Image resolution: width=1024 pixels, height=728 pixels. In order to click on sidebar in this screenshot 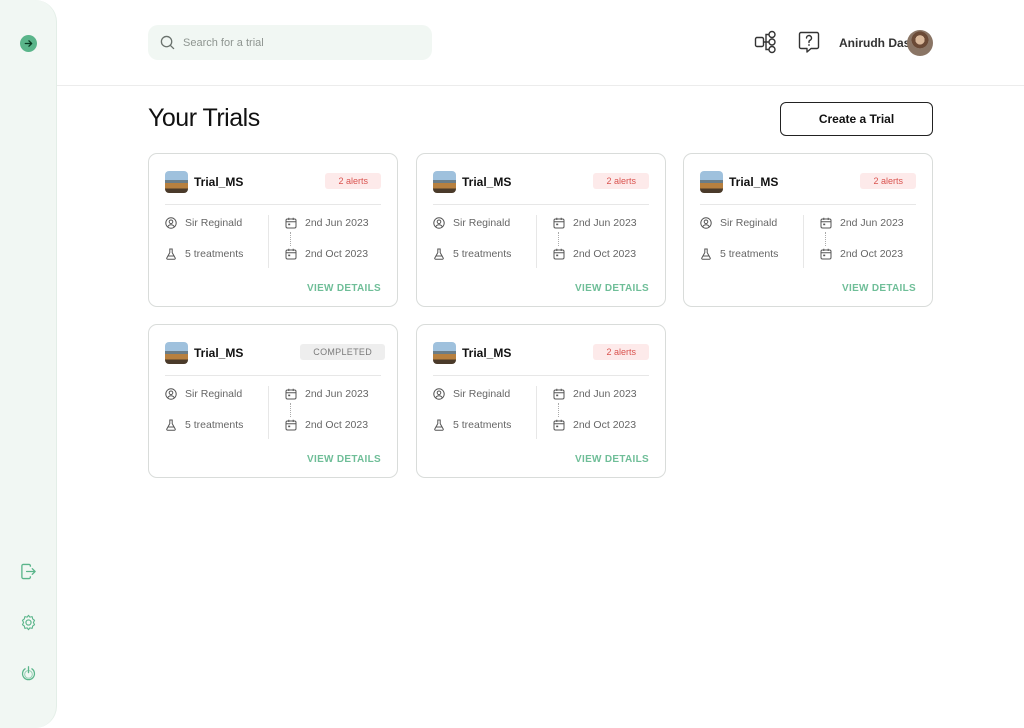, I will do `click(28, 364)`.